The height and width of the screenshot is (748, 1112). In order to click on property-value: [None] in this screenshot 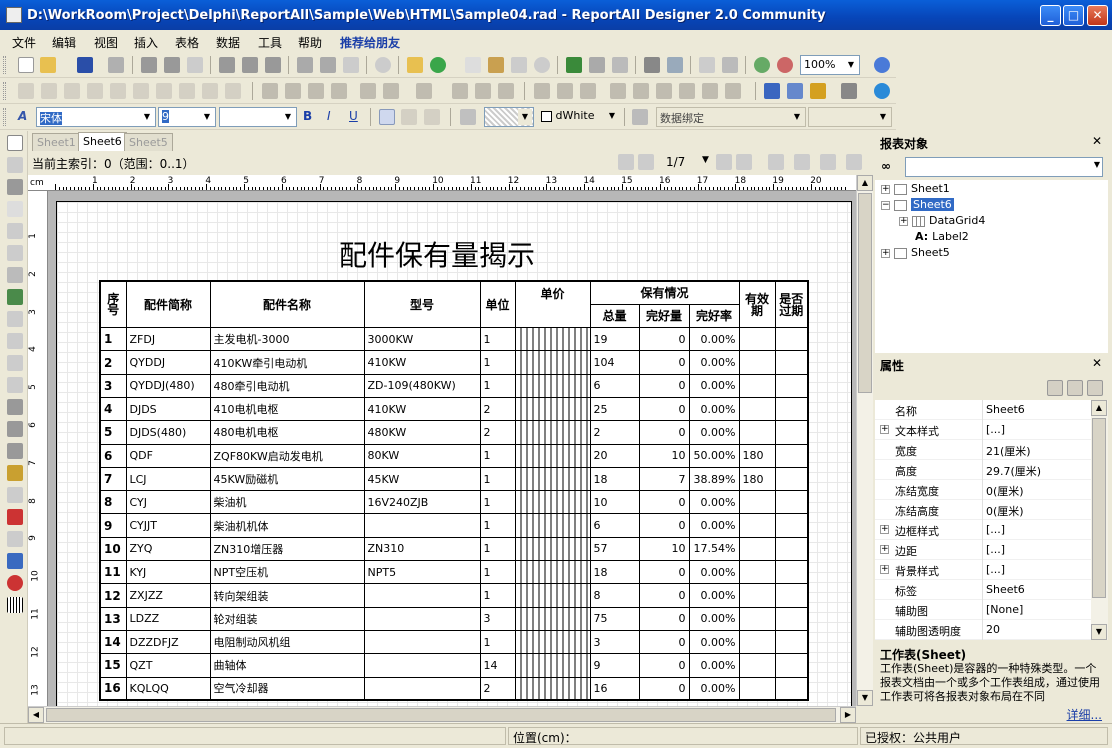, I will do `click(1004, 609)`.